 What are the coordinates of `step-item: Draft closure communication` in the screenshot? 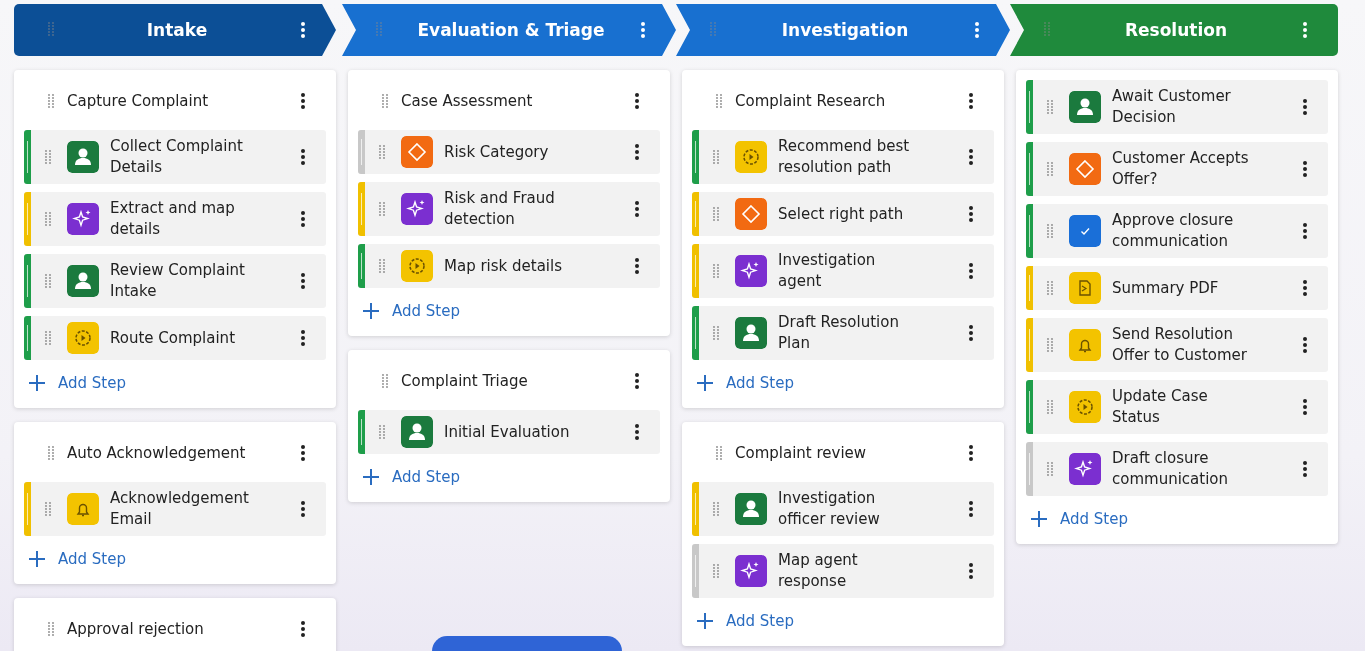 It's located at (1177, 469).